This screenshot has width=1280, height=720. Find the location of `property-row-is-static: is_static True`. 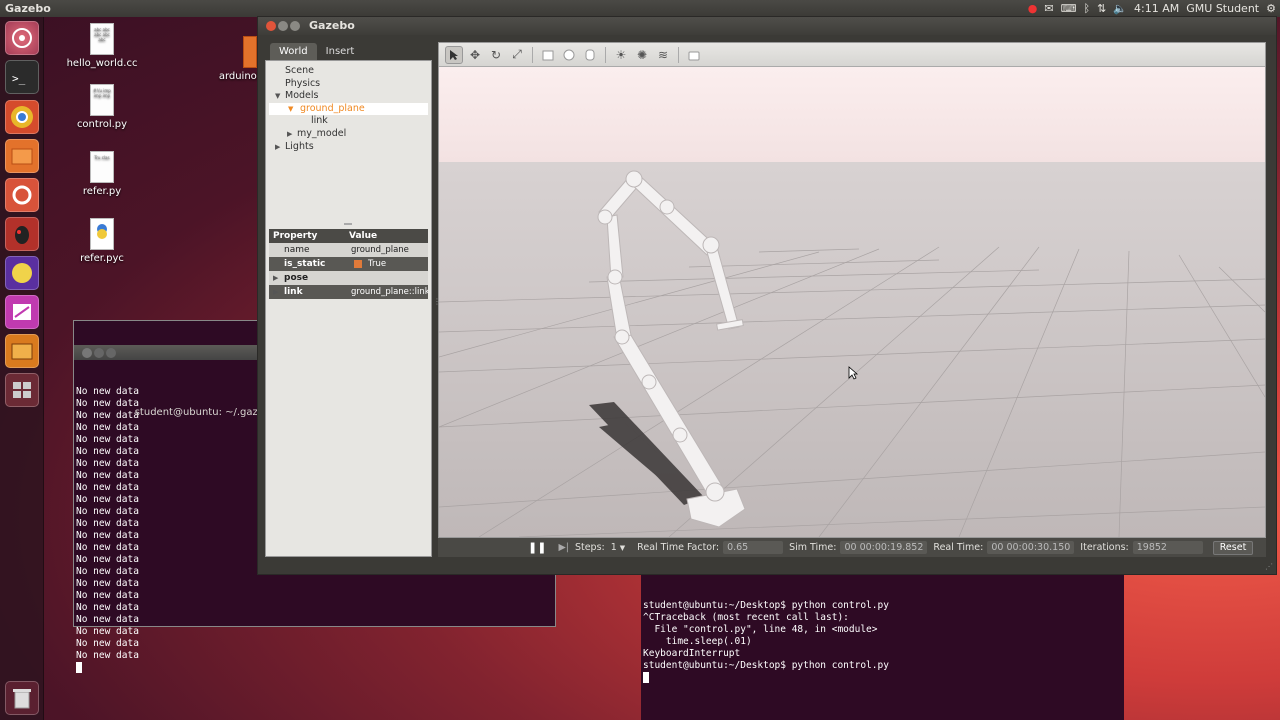

property-row-is-static: is_static True is located at coordinates (348, 264).